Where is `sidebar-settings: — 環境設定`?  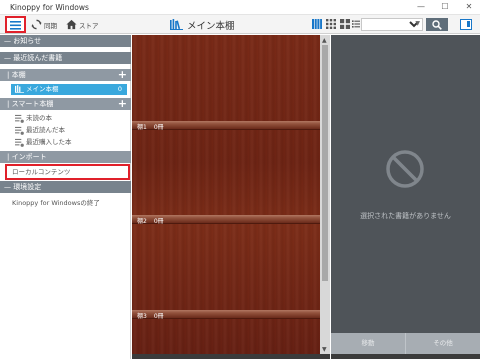
sidebar-settings: — 環境設定 is located at coordinates (65, 187).